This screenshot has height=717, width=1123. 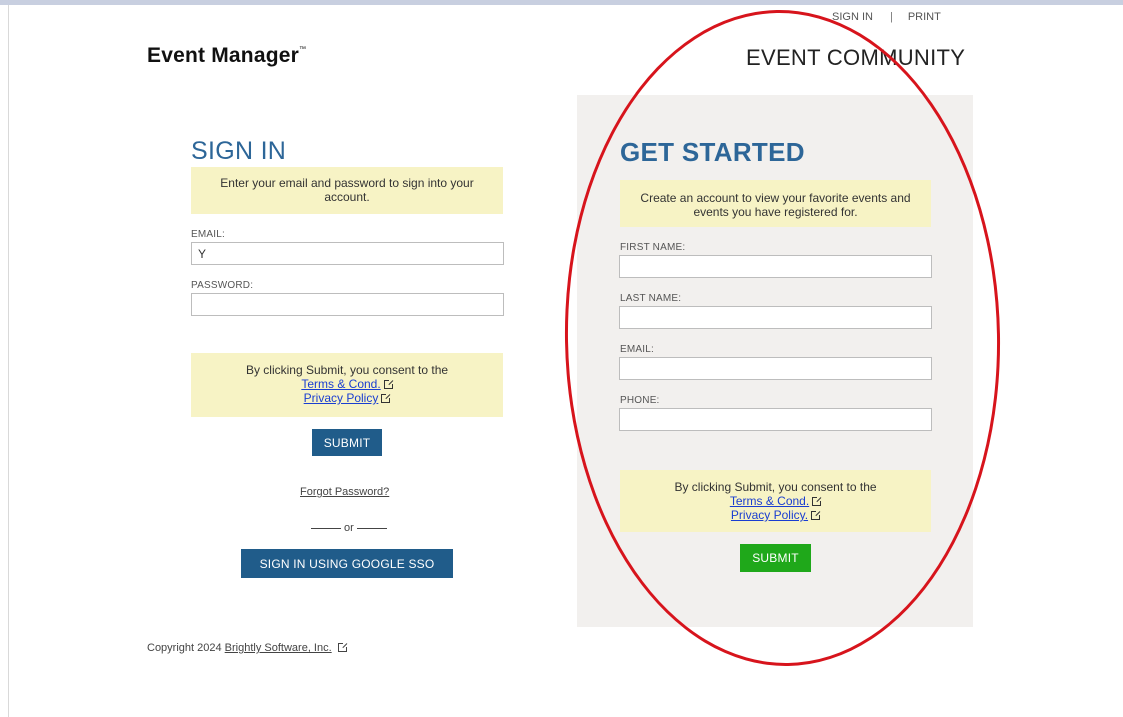 What do you see at coordinates (775, 317) in the screenshot?
I see `last-name-input` at bounding box center [775, 317].